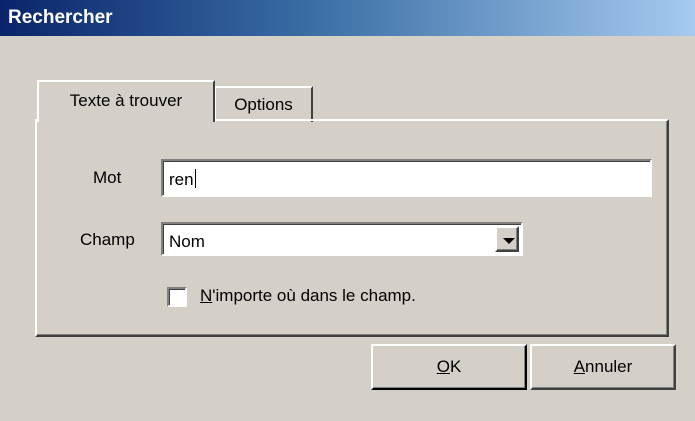 The width and height of the screenshot is (695, 421). I want to click on cancel-button: Annuler, so click(603, 367).